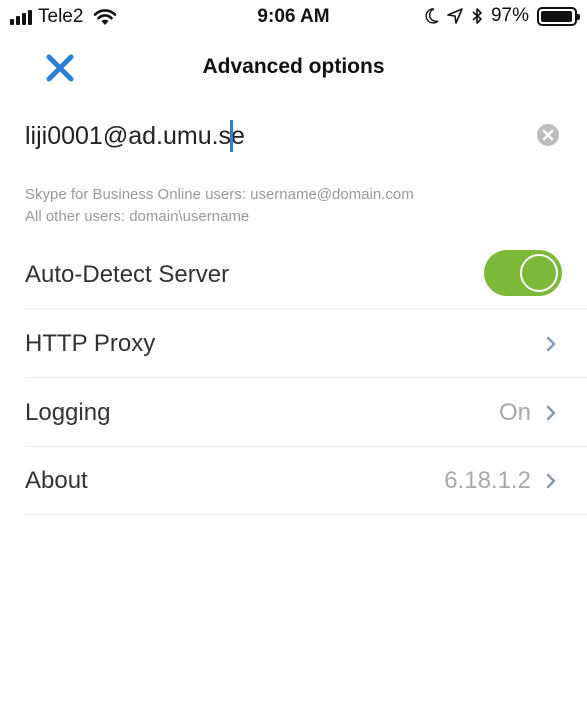 This screenshot has height=705, width=587. What do you see at coordinates (306, 412) in the screenshot?
I see `logging-row: Logging On` at bounding box center [306, 412].